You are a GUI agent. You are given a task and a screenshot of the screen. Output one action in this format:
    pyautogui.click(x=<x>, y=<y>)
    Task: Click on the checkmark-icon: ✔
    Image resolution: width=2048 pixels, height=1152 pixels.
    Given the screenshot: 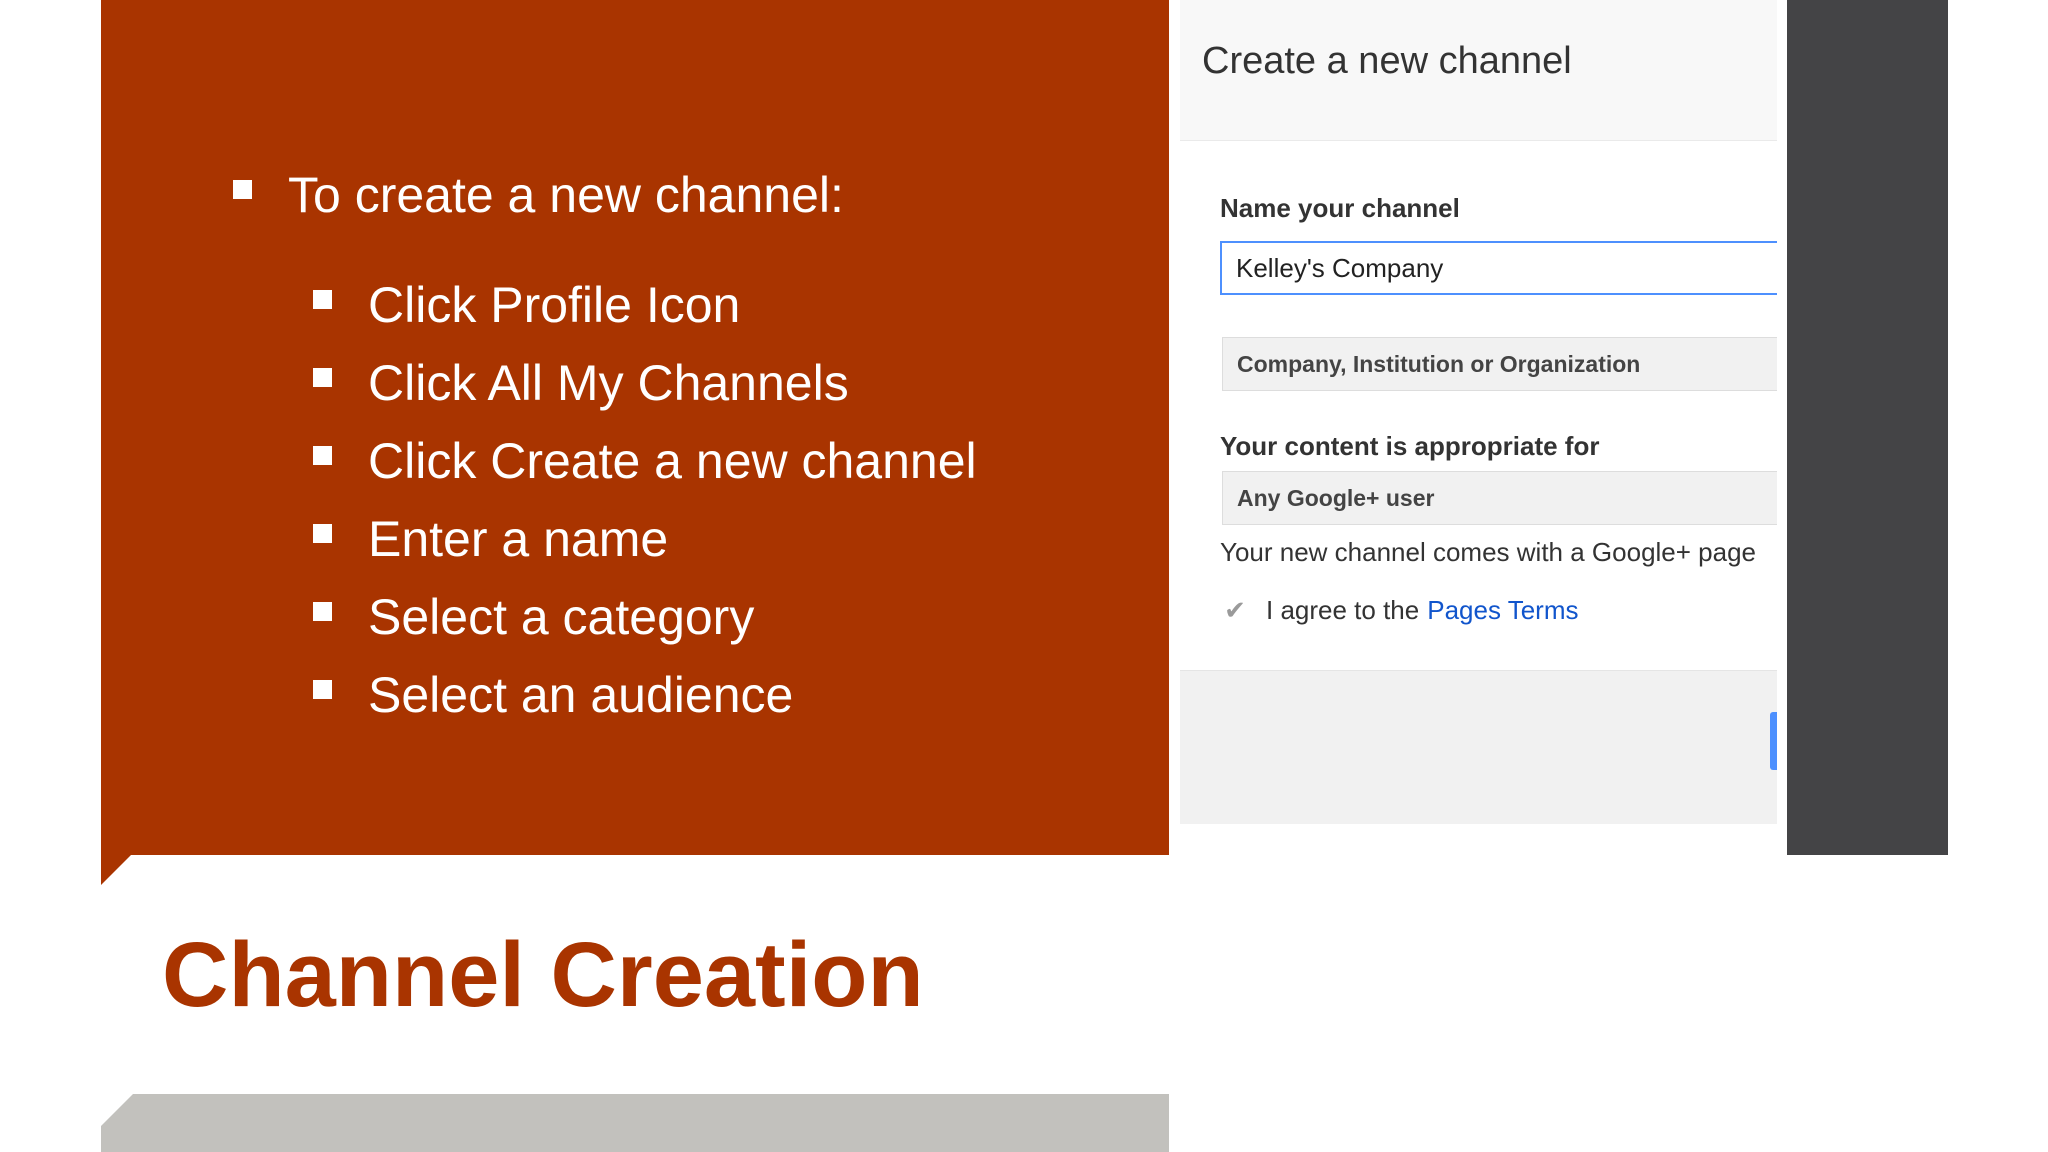 What is the action you would take?
    pyautogui.click(x=1235, y=610)
    